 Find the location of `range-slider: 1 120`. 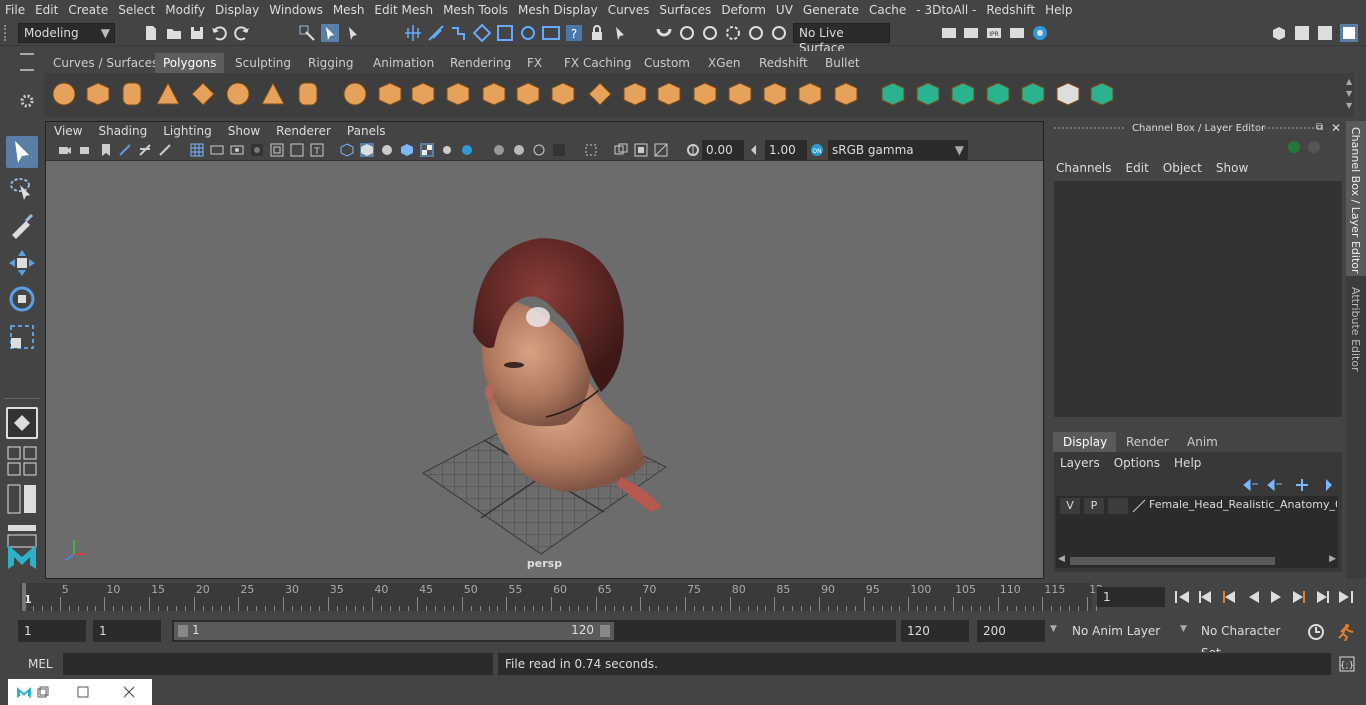

range-slider: 1 120 is located at coordinates (534, 631).